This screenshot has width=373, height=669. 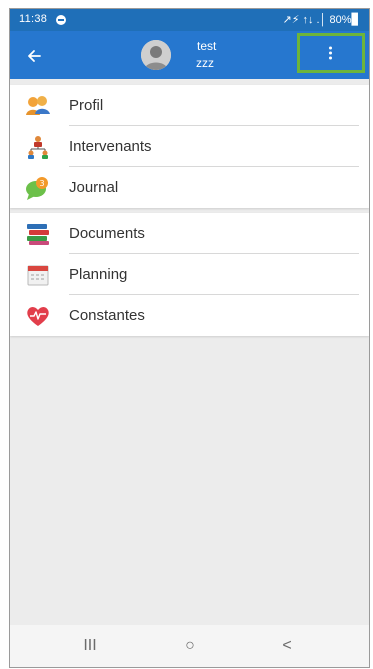 I want to click on system-nav-bar: III ○ <, so click(x=189, y=646).